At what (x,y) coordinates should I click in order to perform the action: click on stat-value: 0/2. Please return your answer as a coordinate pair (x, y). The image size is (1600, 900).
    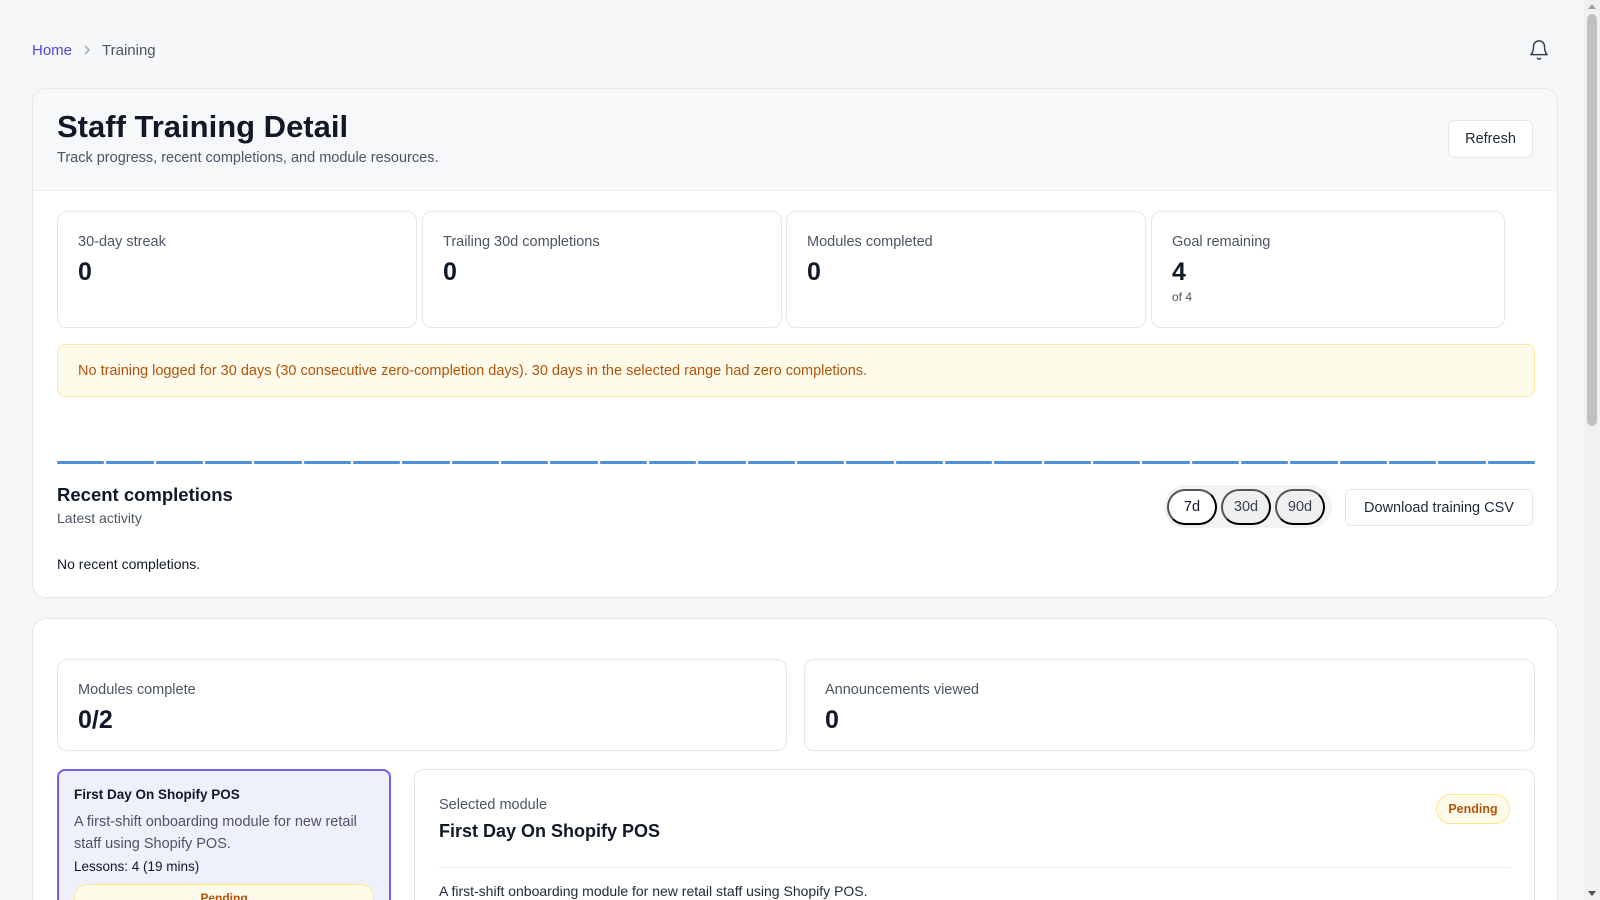
    Looking at the image, I should click on (95, 720).